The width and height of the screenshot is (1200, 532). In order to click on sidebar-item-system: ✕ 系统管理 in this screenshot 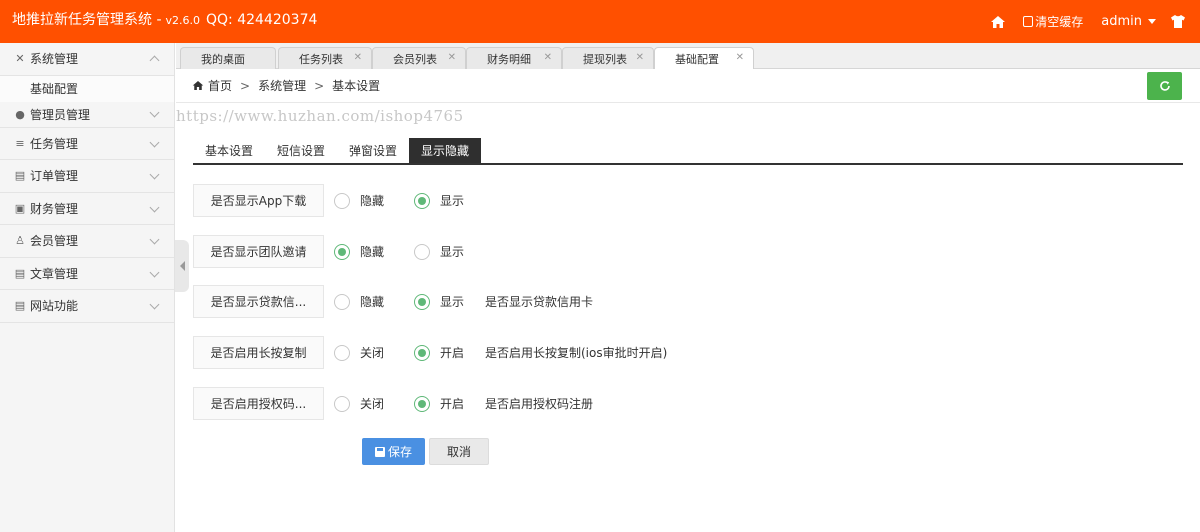, I will do `click(87, 59)`.